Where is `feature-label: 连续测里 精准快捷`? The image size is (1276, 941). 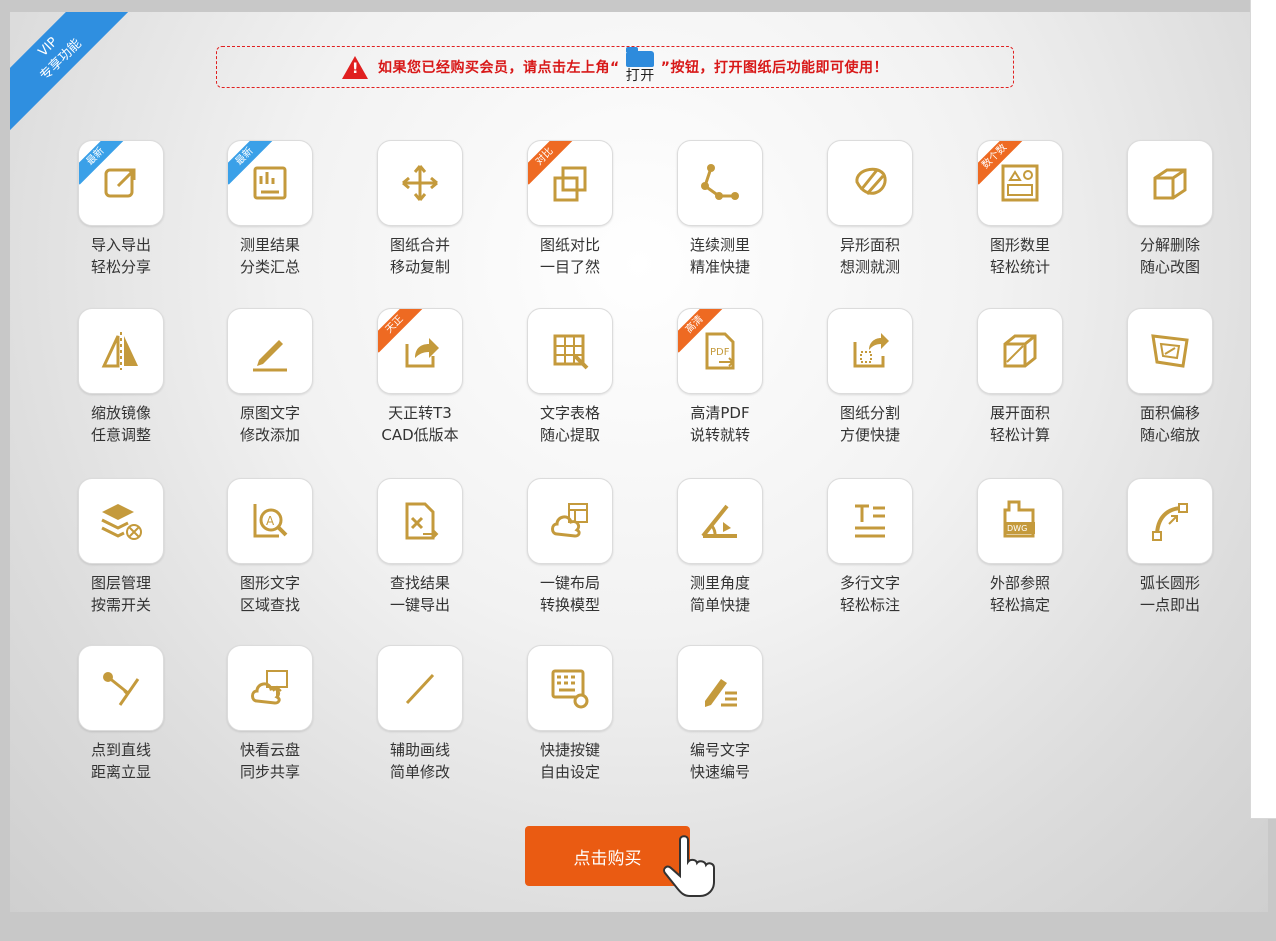
feature-label: 连续测里 精准快捷 is located at coordinates (720, 256).